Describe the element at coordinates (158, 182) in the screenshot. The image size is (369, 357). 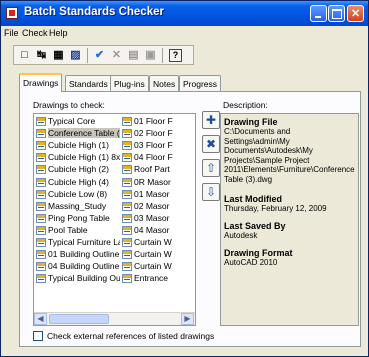
I see `drawing-list-item: 0R Masor` at that location.